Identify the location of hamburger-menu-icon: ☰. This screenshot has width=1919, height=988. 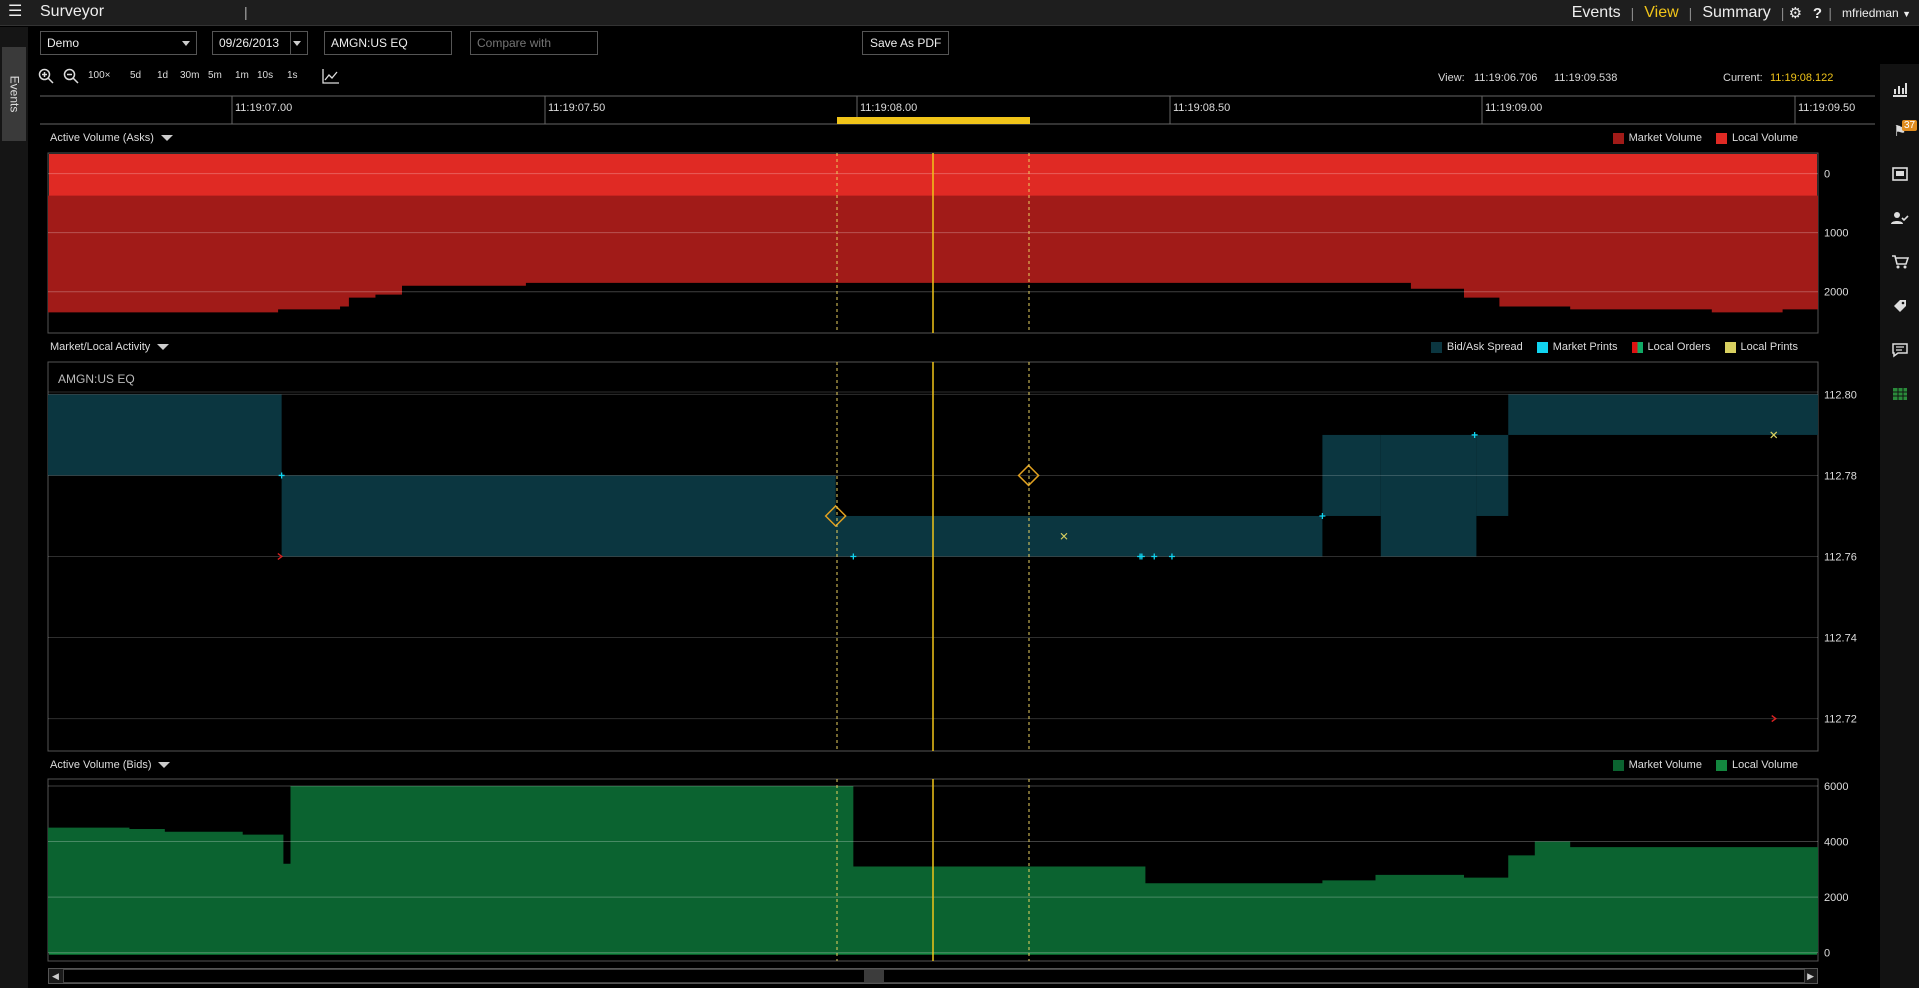
(16, 12).